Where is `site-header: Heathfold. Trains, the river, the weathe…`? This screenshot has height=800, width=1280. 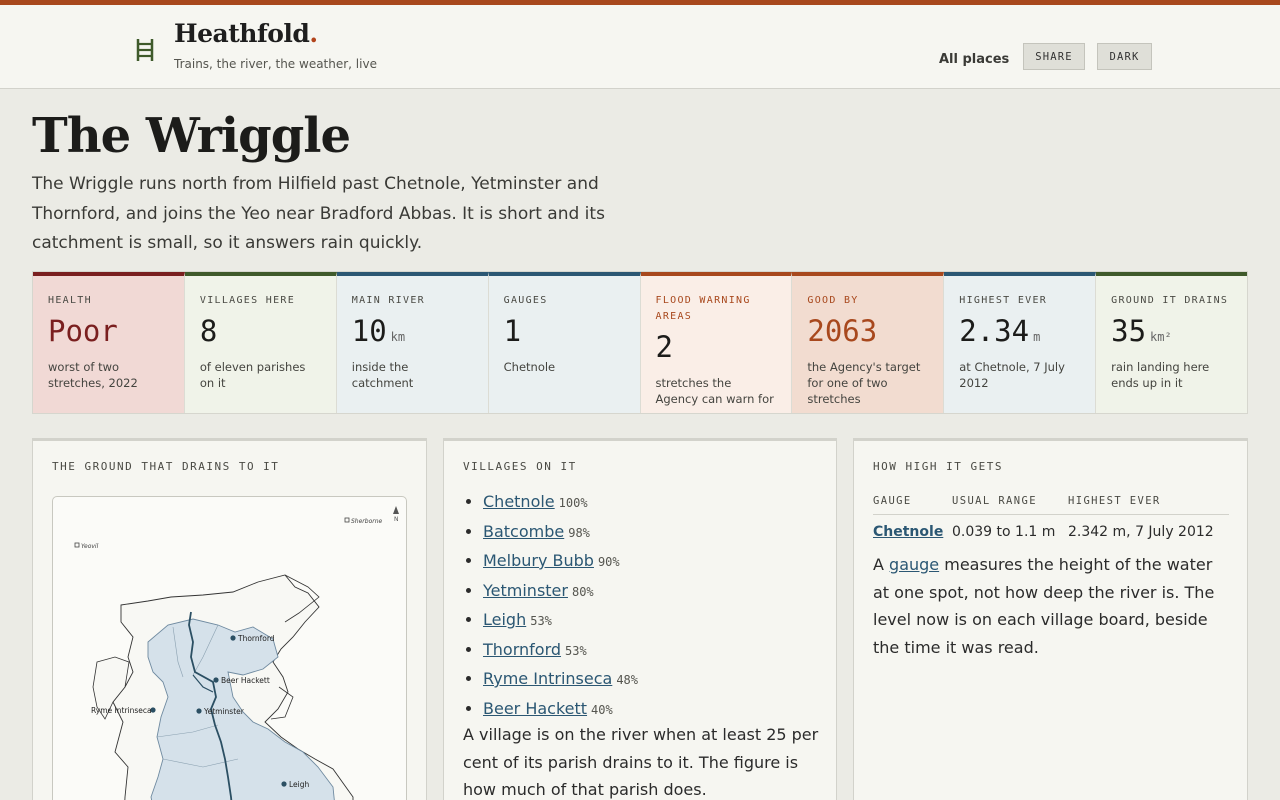 site-header: Heathfold. Trains, the river, the weathe… is located at coordinates (640, 47).